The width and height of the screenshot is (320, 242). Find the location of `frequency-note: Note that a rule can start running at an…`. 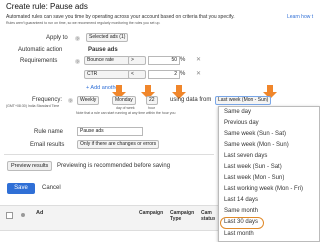

frequency-note: Note that a rule can start running at an… is located at coordinates (126, 113).